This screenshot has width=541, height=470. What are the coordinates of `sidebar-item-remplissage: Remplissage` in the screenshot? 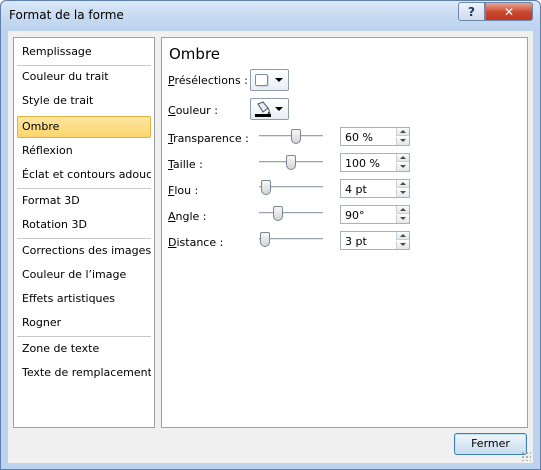 It's located at (84, 52).